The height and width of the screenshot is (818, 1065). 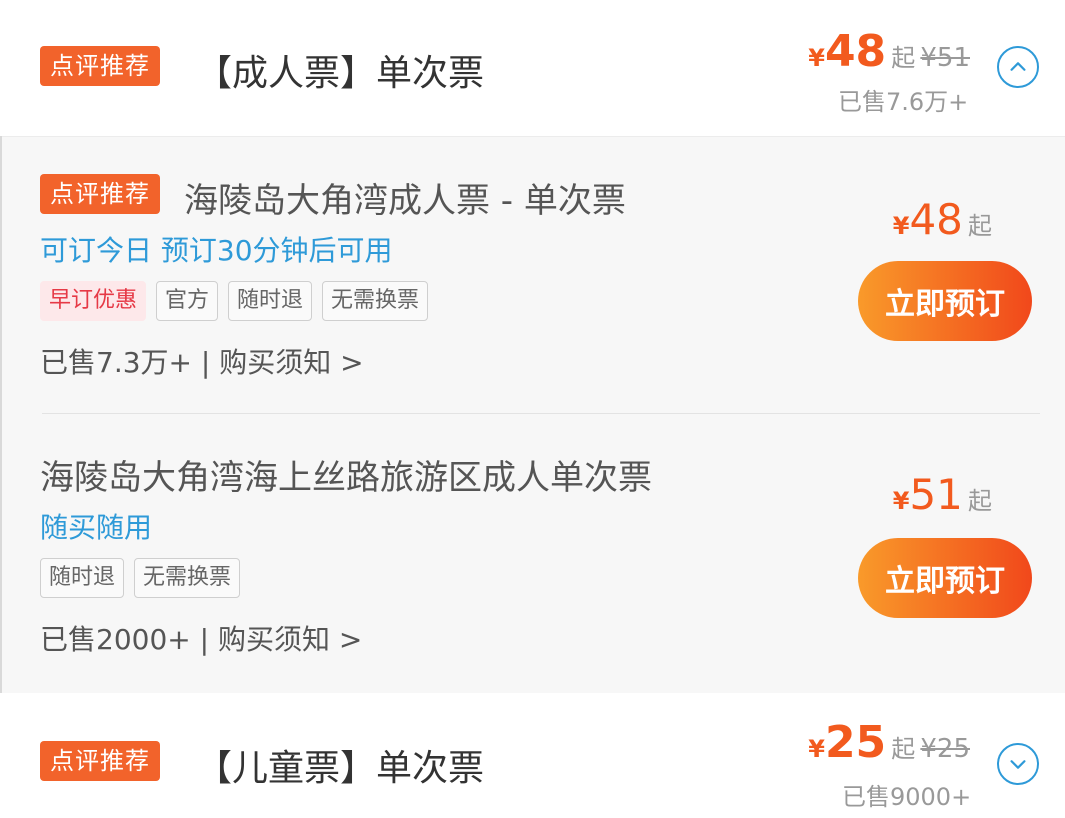 What do you see at coordinates (855, 742) in the screenshot?
I see `child-price-value: 25` at bounding box center [855, 742].